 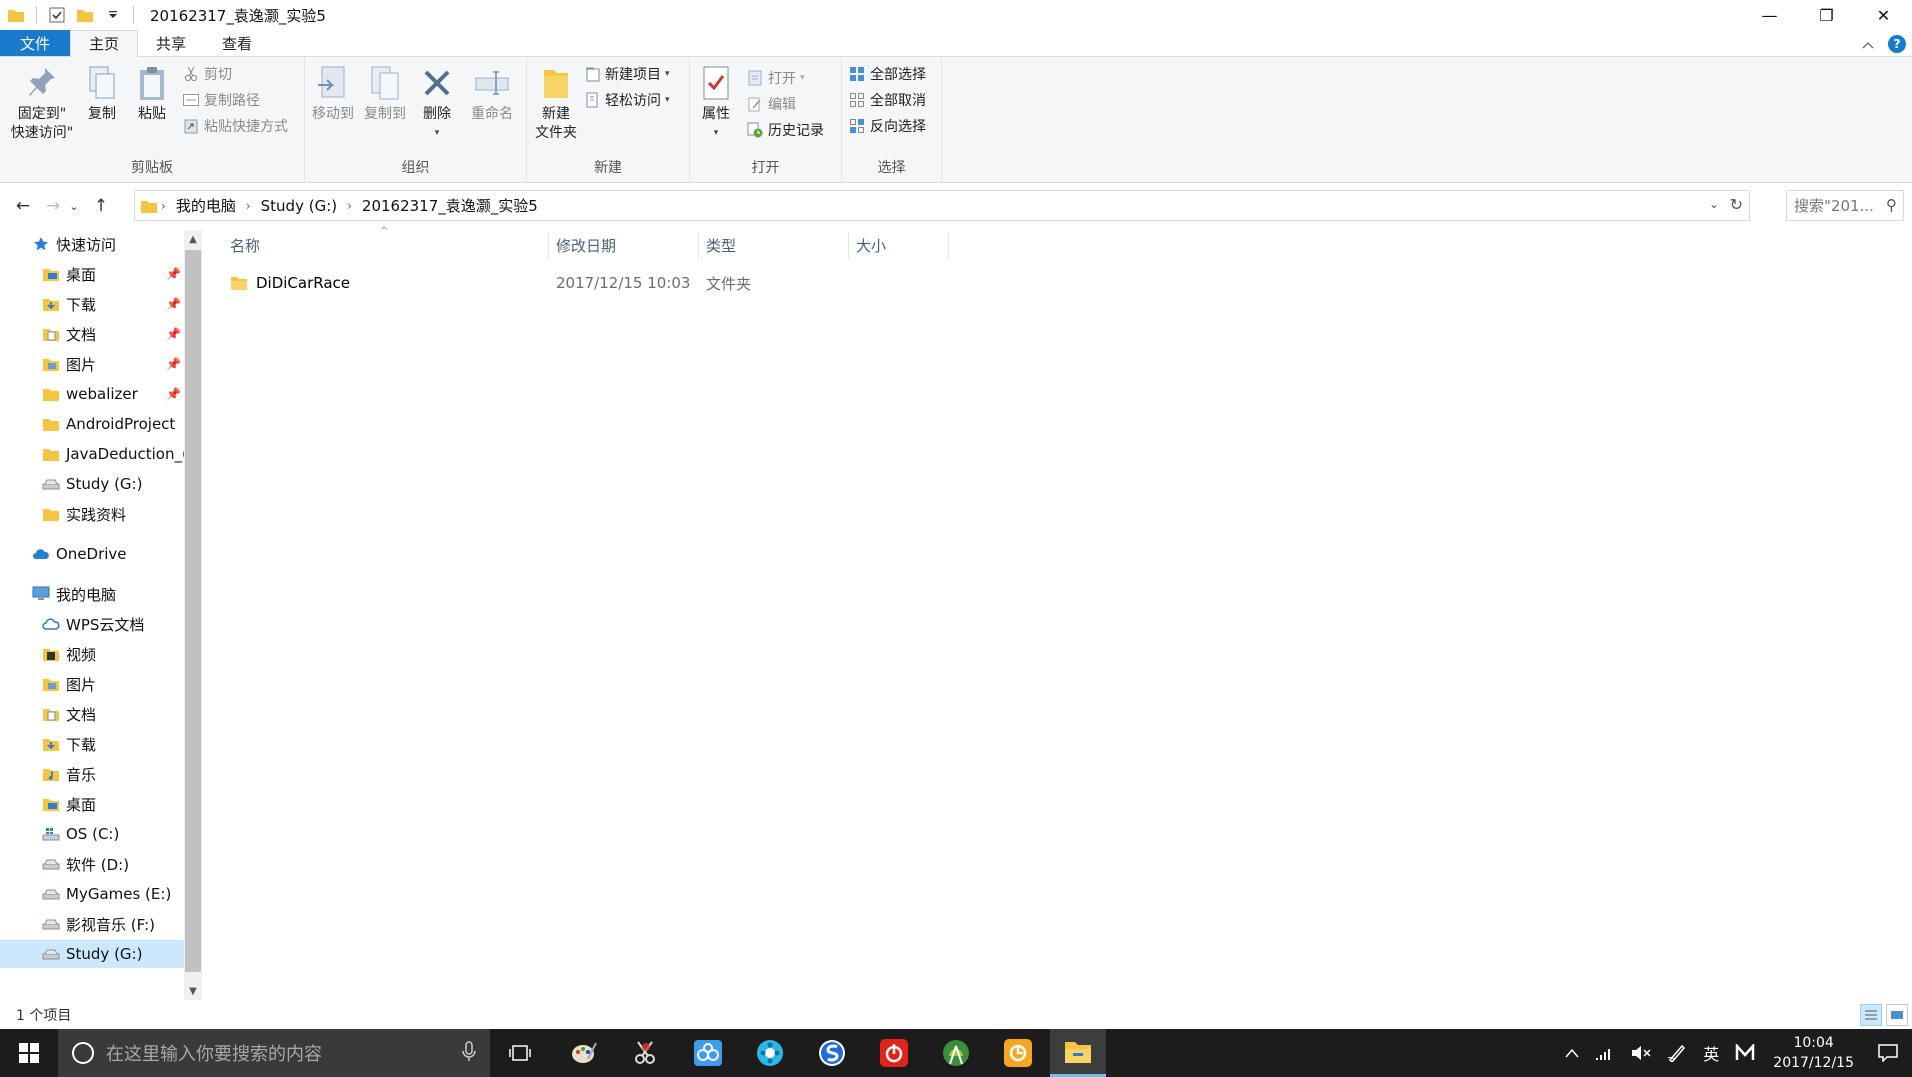 I want to click on tab-file: 文件, so click(x=35, y=43).